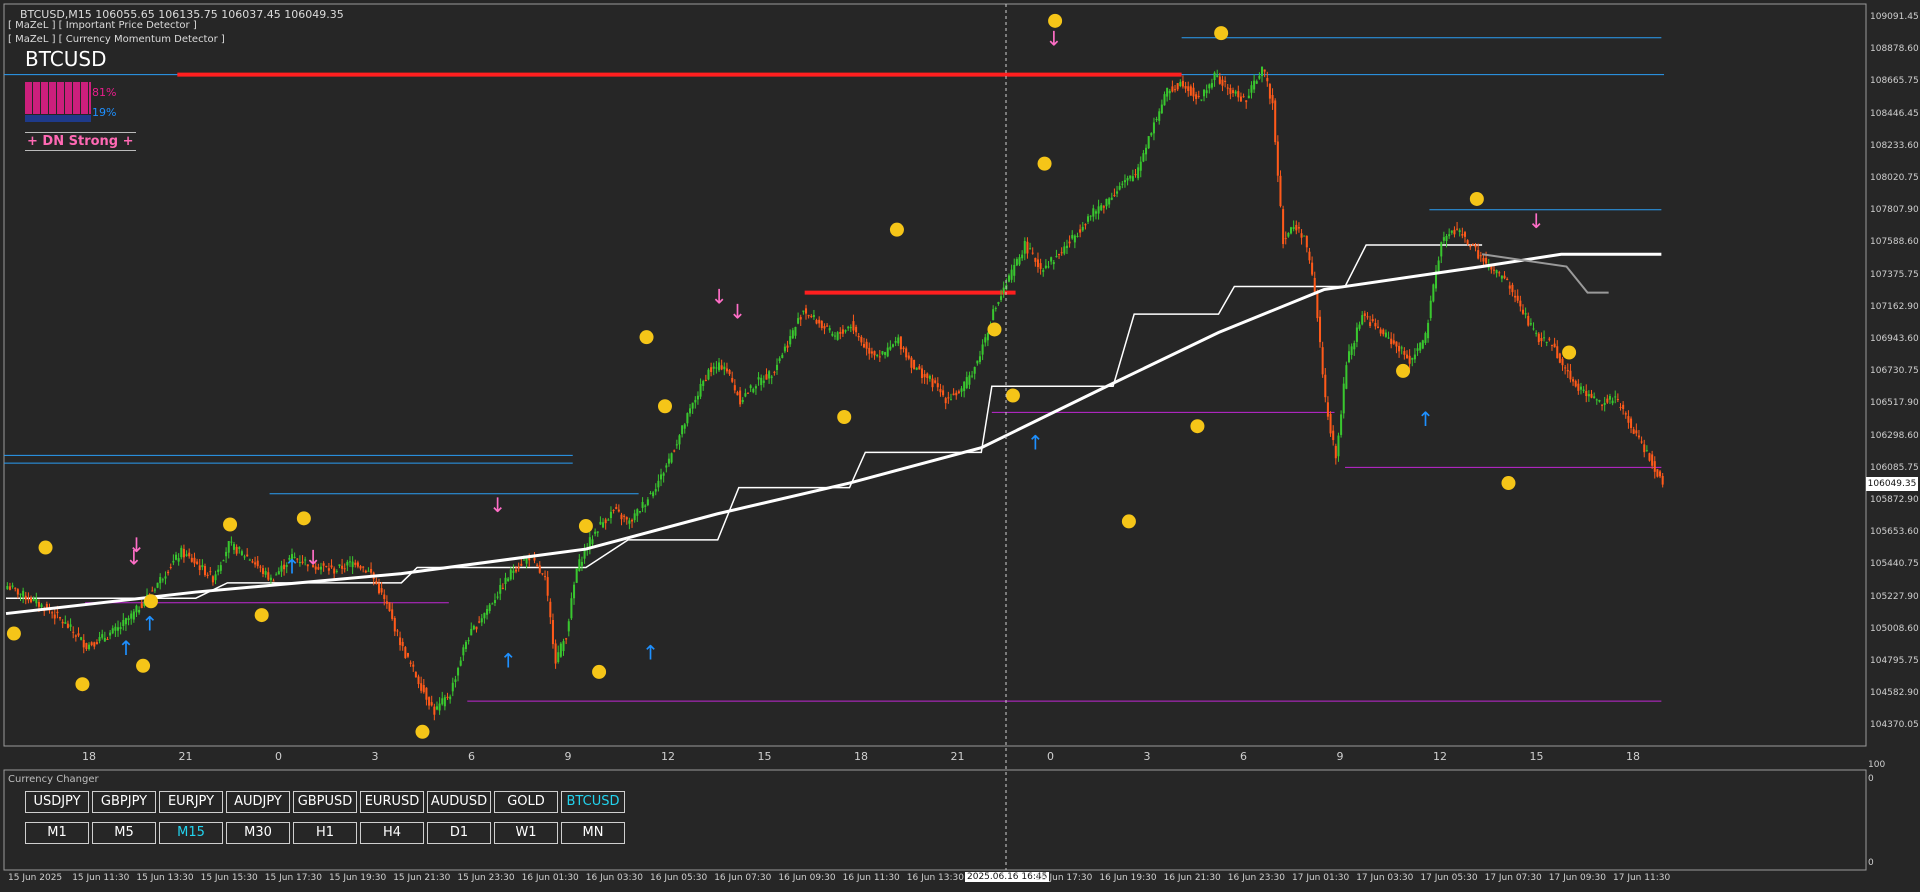 The image size is (1920, 892). What do you see at coordinates (124, 802) in the screenshot?
I see `symbol-button-gbpjpy: GBPJPY` at bounding box center [124, 802].